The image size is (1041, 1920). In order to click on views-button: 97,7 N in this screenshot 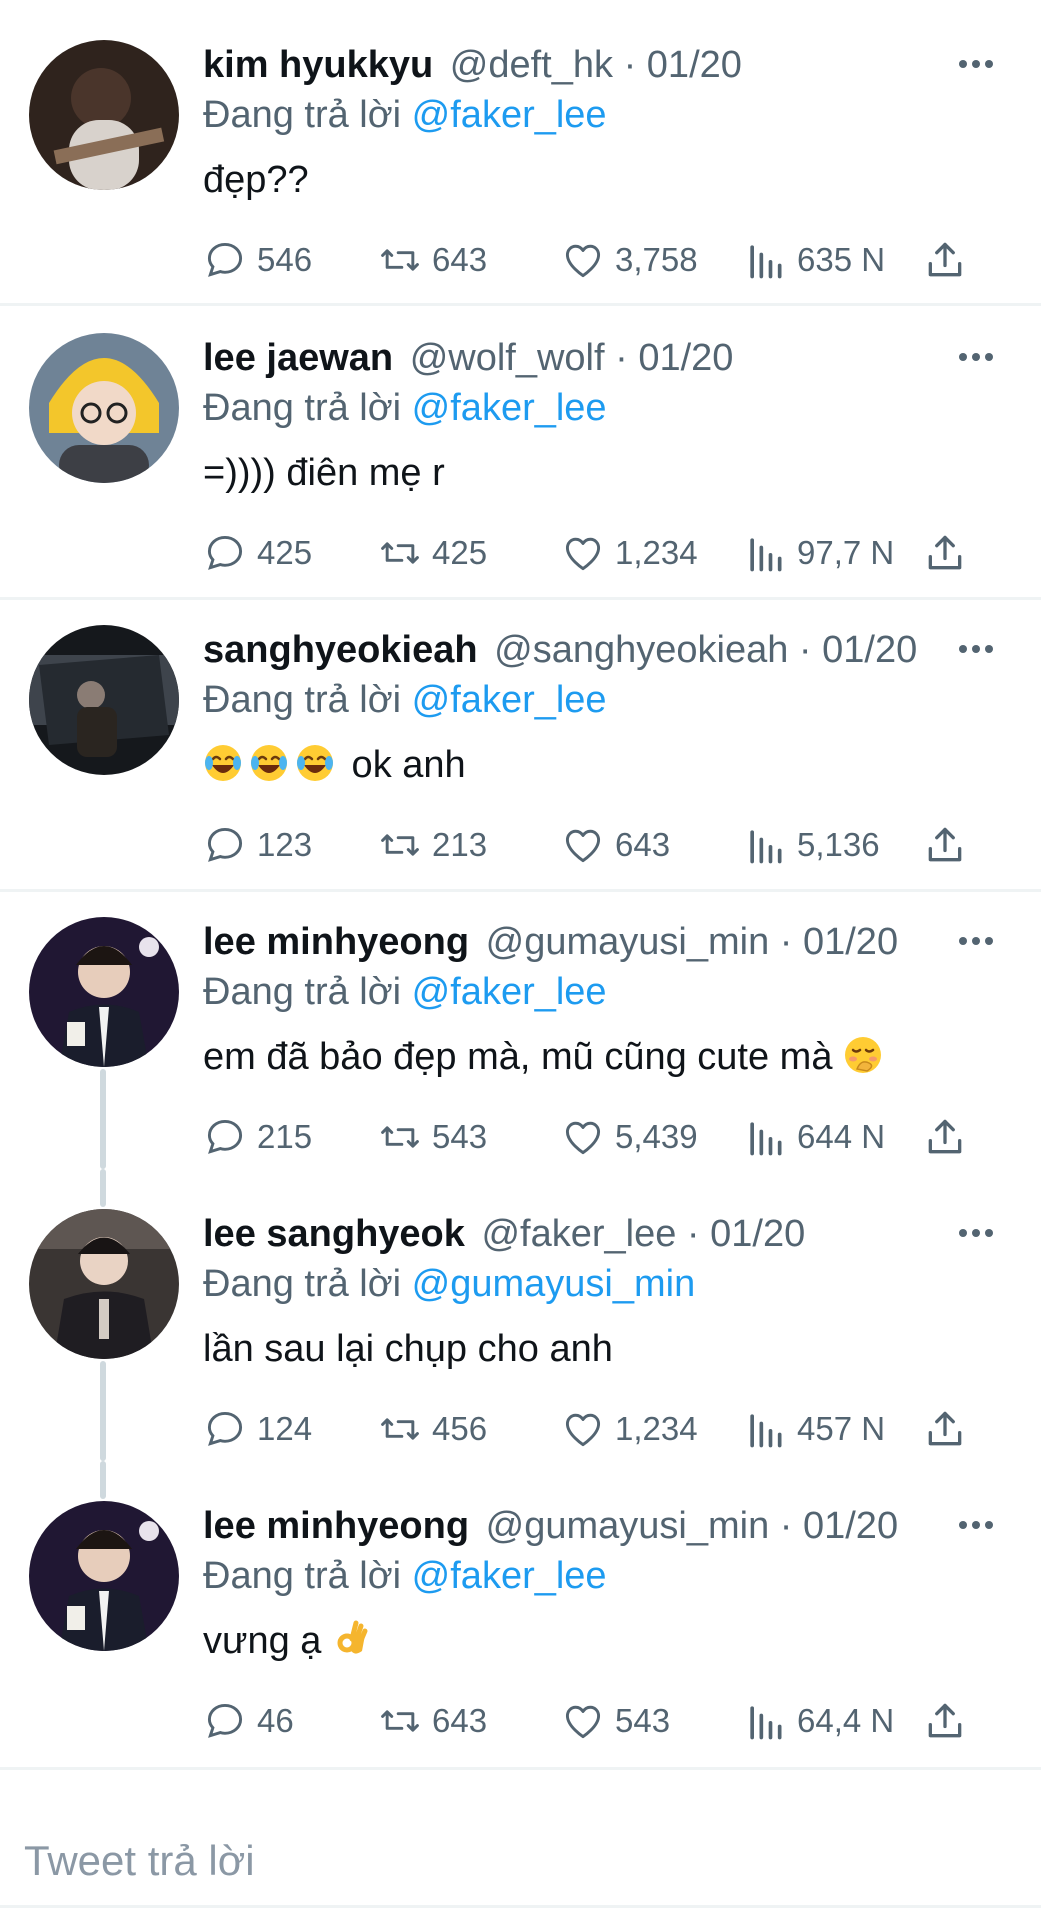, I will do `click(818, 553)`.